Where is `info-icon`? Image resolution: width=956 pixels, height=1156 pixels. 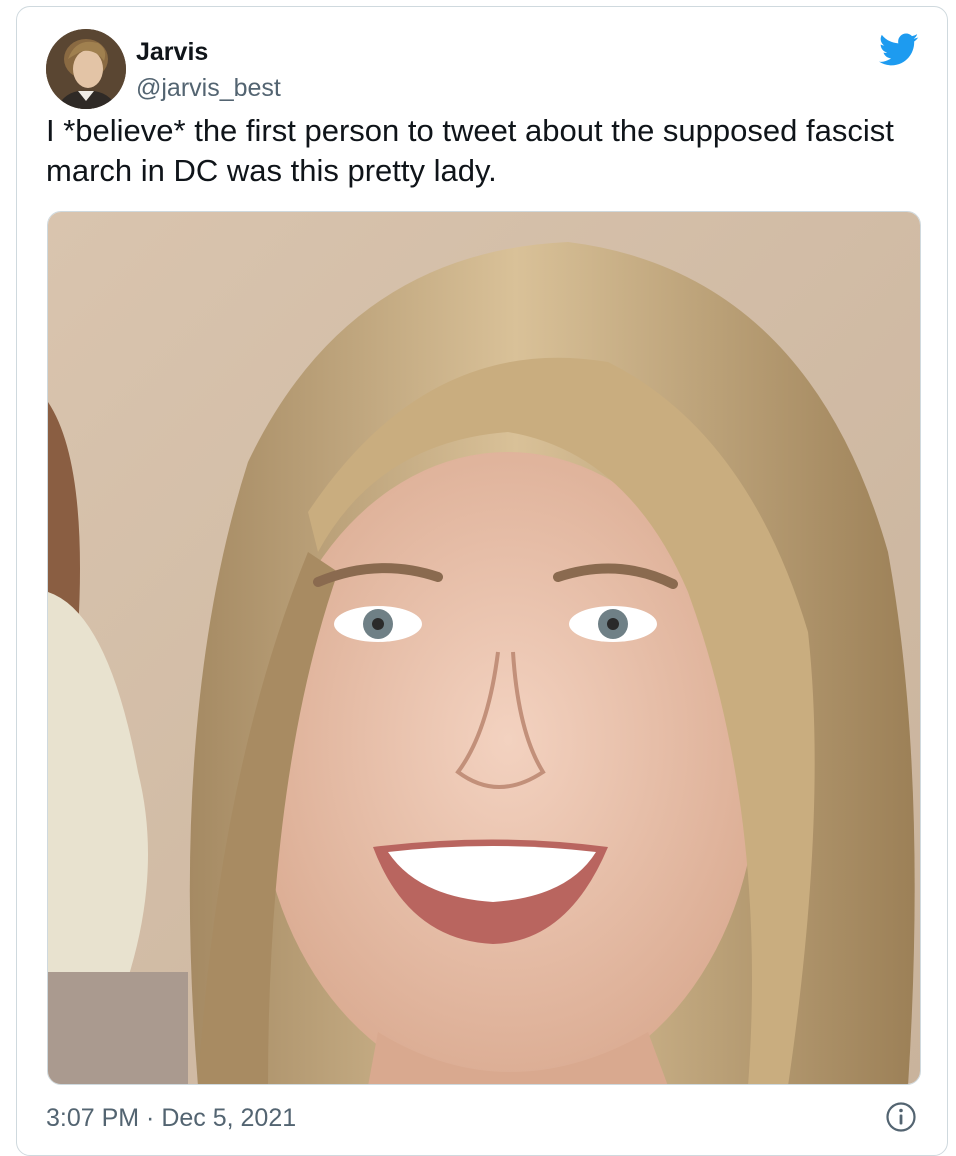
info-icon is located at coordinates (901, 1117).